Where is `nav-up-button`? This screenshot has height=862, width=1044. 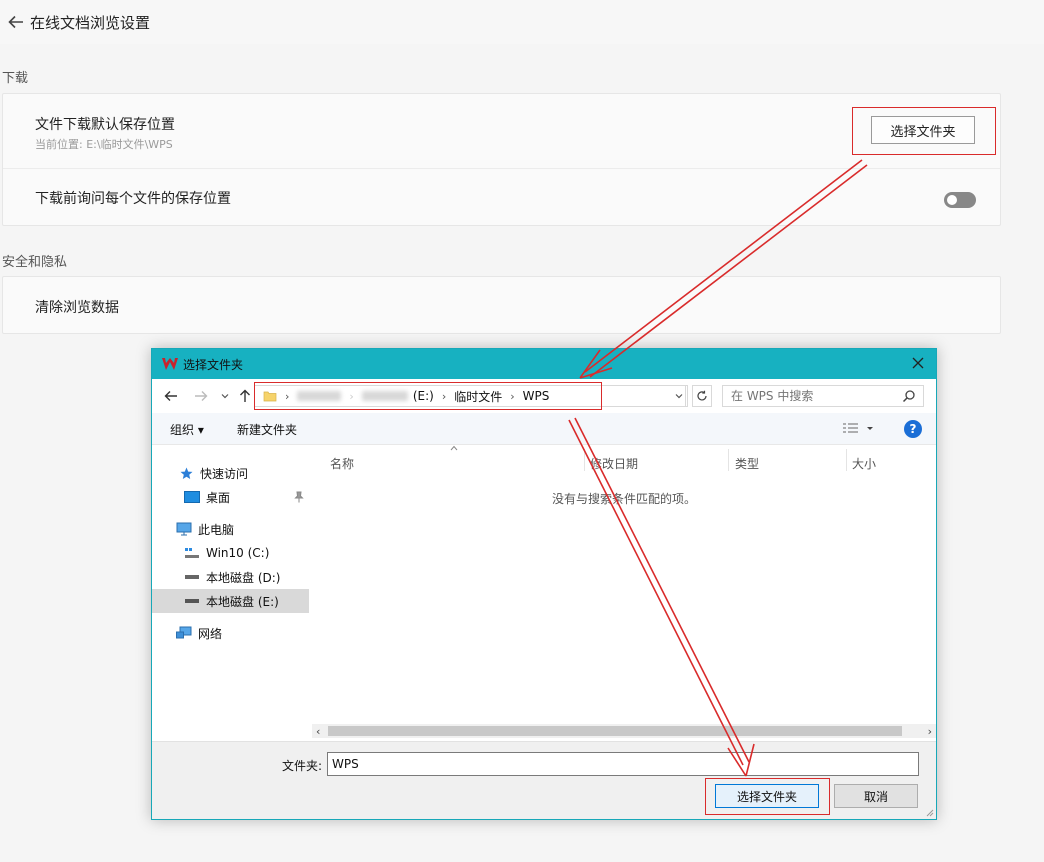
nav-up-button is located at coordinates (245, 396).